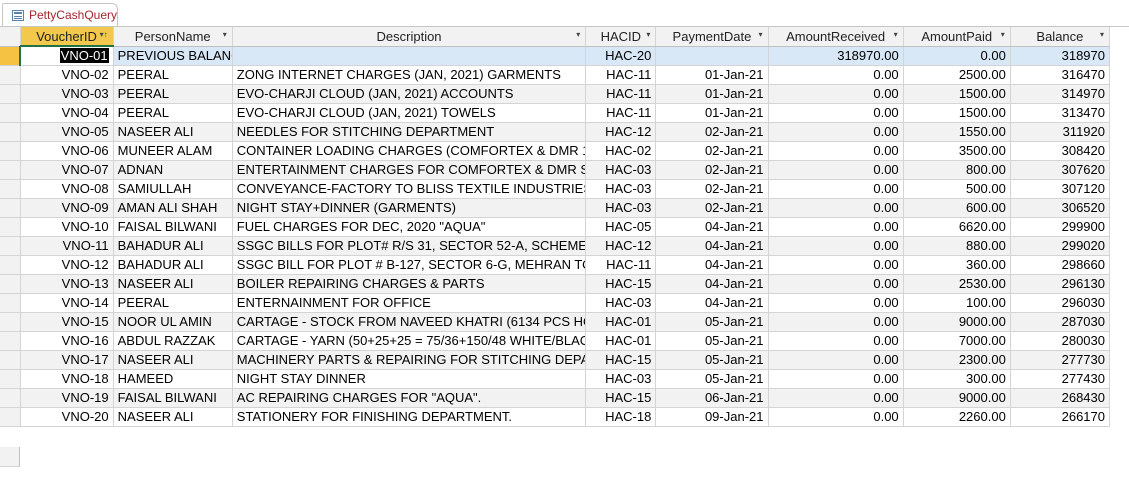 The height and width of the screenshot is (494, 1129). I want to click on cell-balance: 314970, so click(1060, 94).